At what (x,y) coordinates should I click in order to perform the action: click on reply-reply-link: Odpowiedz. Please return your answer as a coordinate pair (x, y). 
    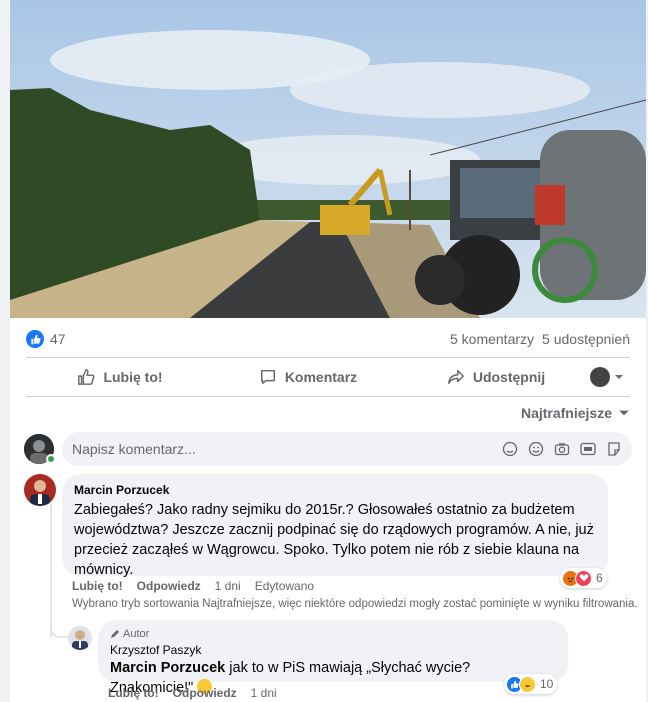
    Looking at the image, I should click on (205, 693).